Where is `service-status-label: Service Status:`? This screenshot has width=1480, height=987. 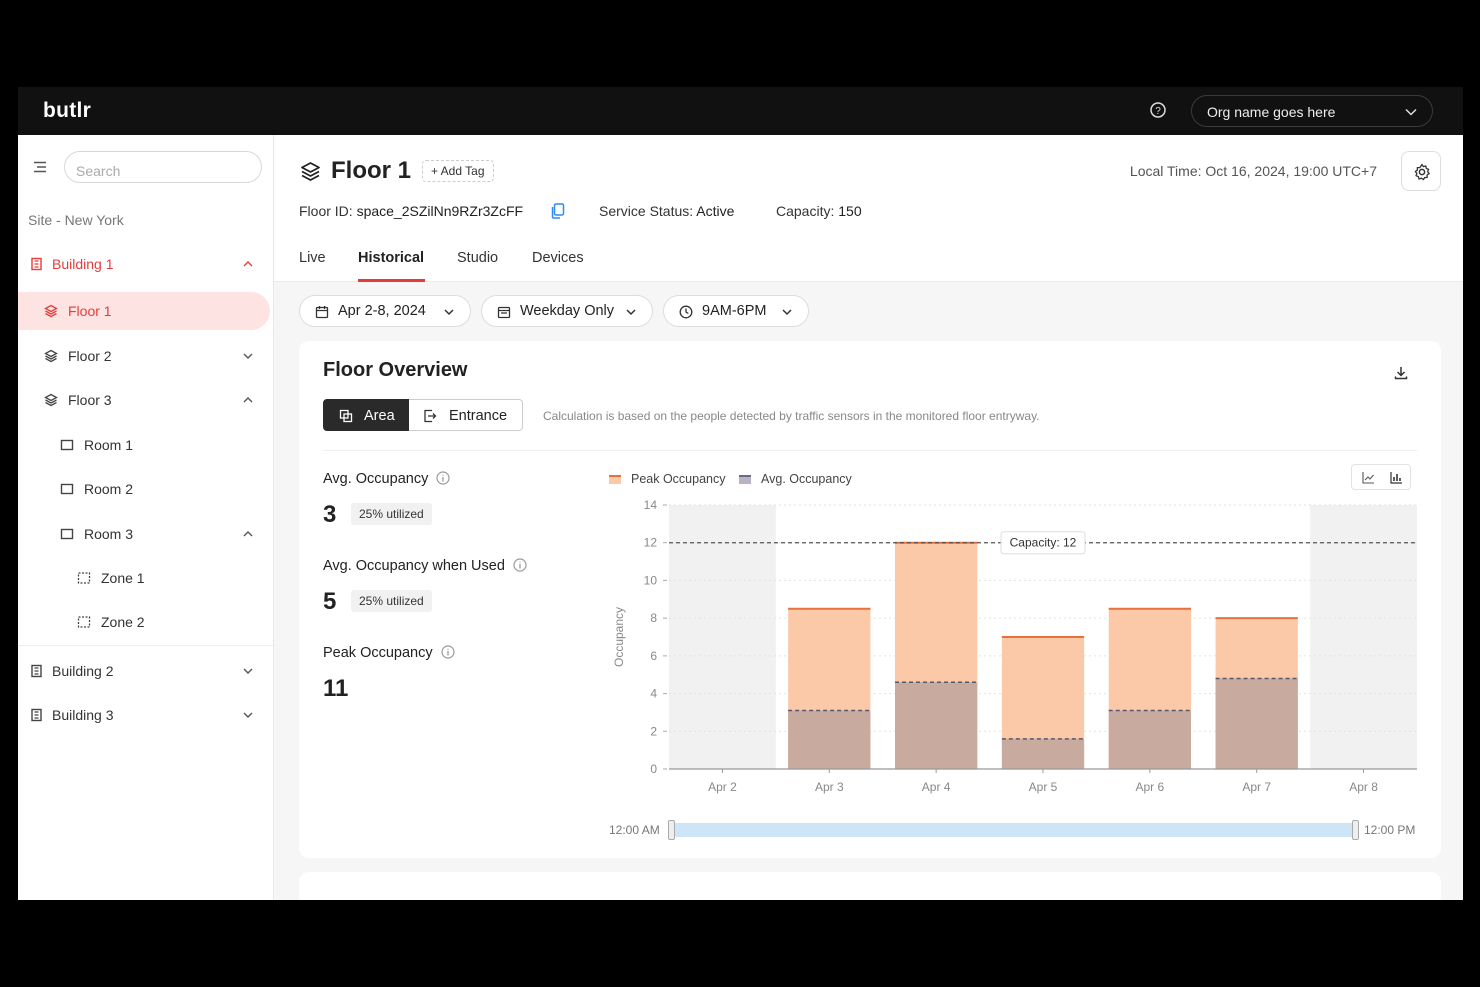 service-status-label: Service Status: is located at coordinates (646, 211).